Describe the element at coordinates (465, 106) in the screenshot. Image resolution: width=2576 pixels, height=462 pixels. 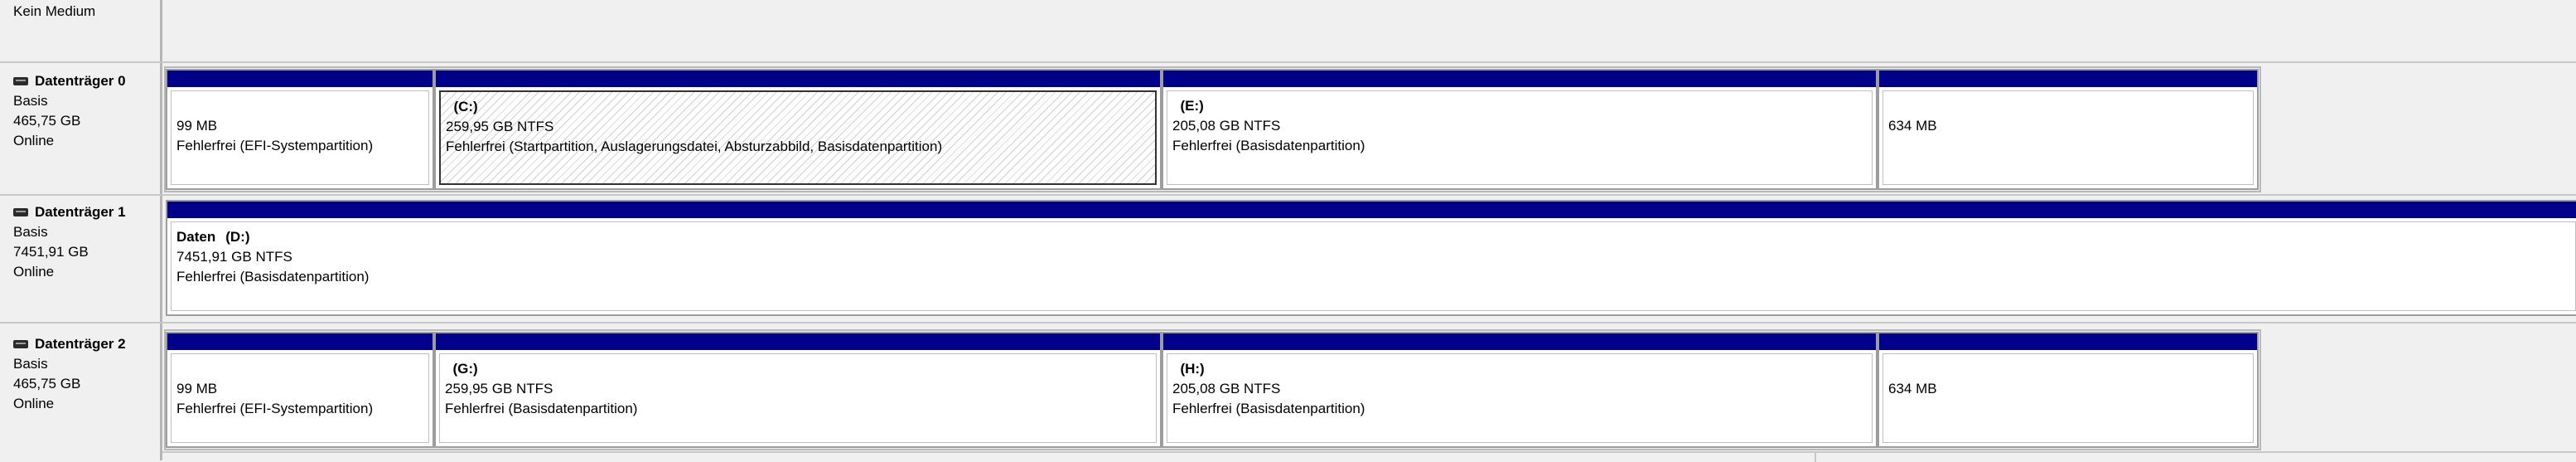
I see `drive-letter: (C:)` at that location.